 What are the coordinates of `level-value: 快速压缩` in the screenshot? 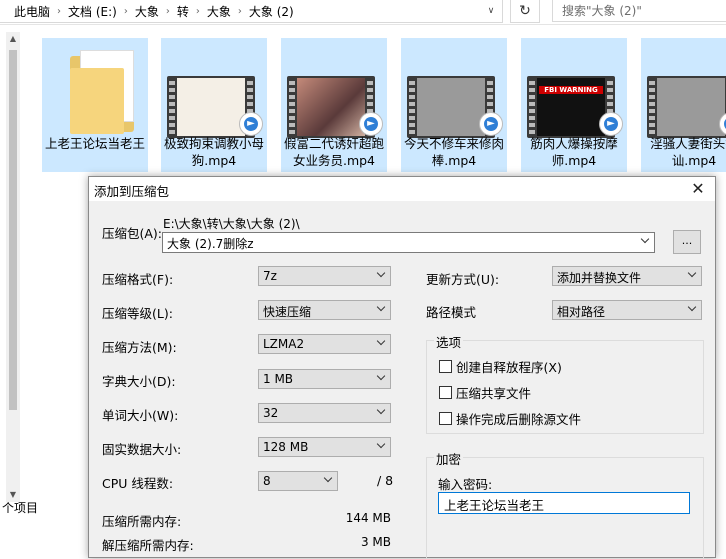 It's located at (287, 312).